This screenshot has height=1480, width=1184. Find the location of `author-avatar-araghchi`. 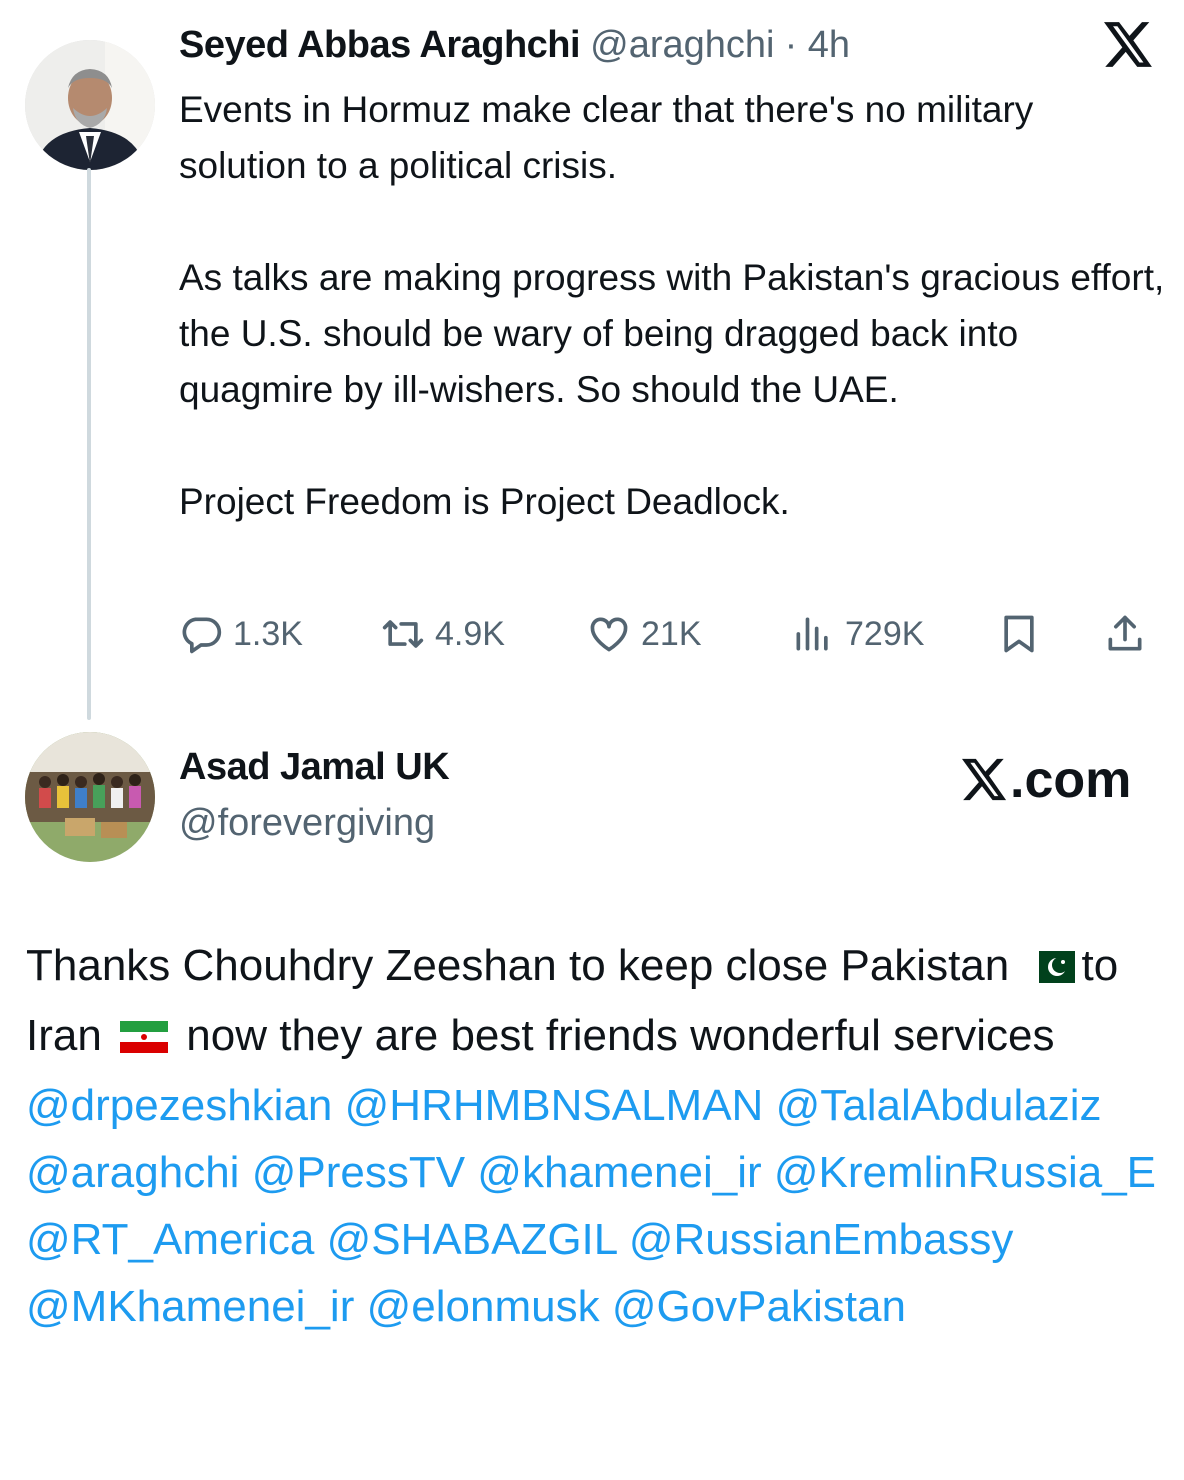

author-avatar-araghchi is located at coordinates (90, 105).